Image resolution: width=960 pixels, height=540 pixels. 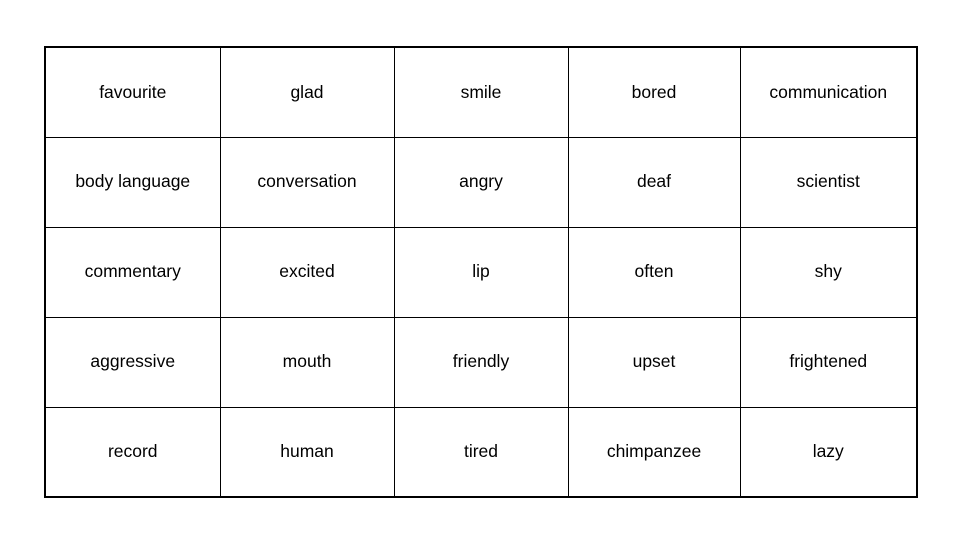 What do you see at coordinates (654, 92) in the screenshot?
I see `word-cell: bored` at bounding box center [654, 92].